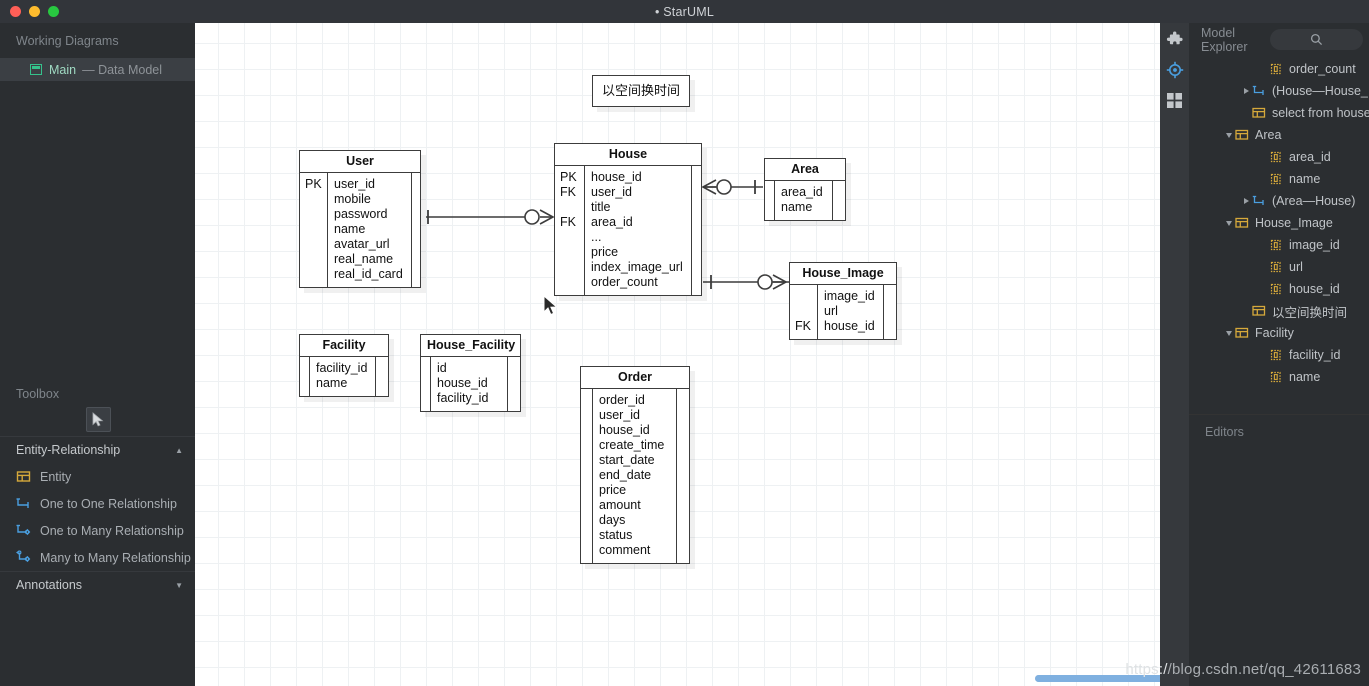  I want to click on model-explorer-header: Model Explorer, so click(1279, 39).